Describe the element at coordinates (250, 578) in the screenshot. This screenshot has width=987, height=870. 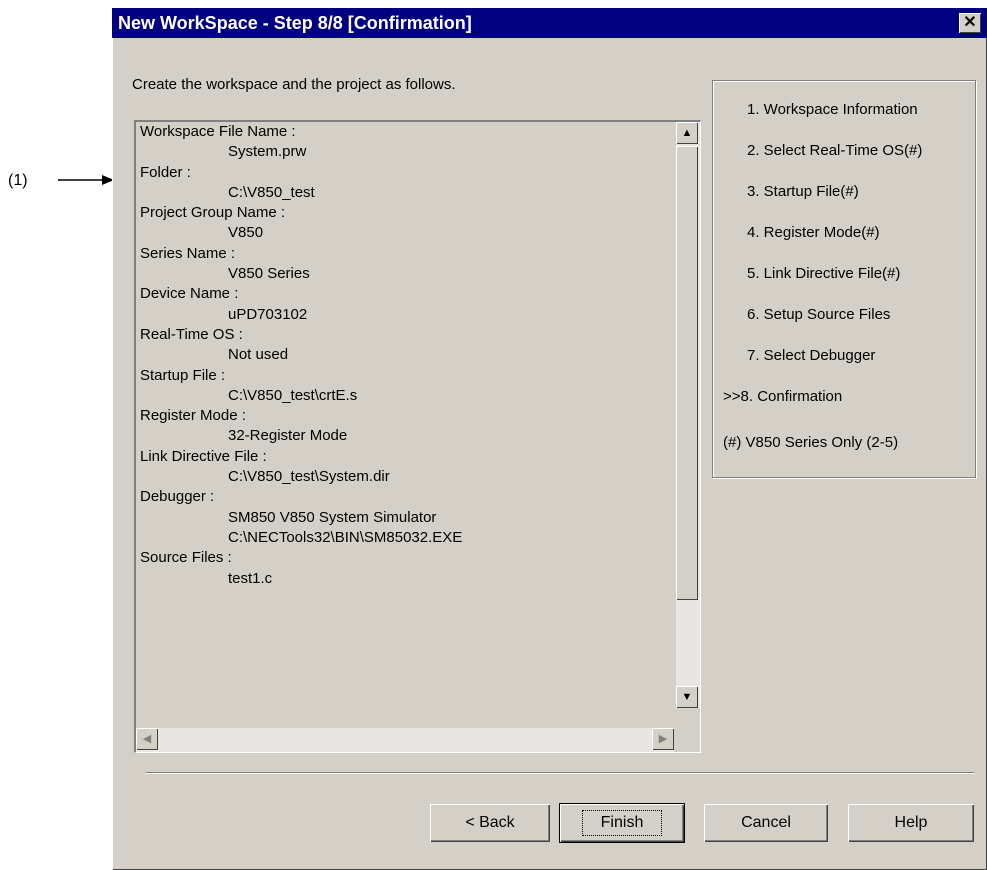
I see `summary-field-value: test1.c` at that location.